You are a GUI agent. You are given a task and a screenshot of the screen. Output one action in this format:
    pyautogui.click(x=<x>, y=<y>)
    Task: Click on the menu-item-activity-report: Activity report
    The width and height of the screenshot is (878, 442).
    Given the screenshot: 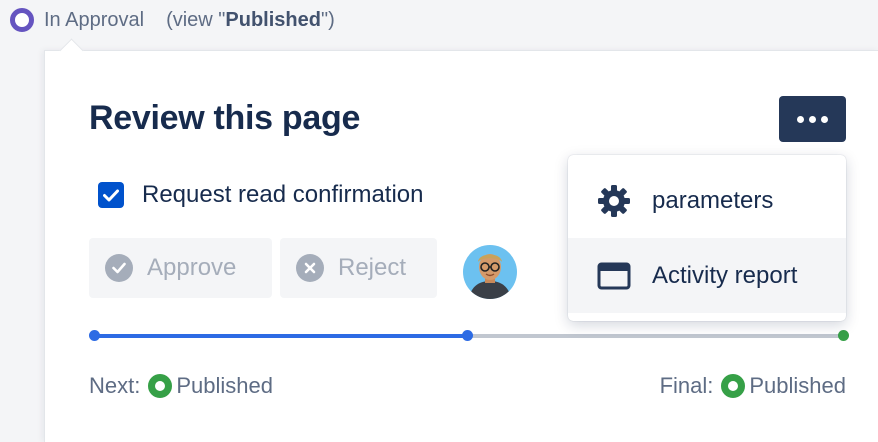 What is the action you would take?
    pyautogui.click(x=707, y=275)
    